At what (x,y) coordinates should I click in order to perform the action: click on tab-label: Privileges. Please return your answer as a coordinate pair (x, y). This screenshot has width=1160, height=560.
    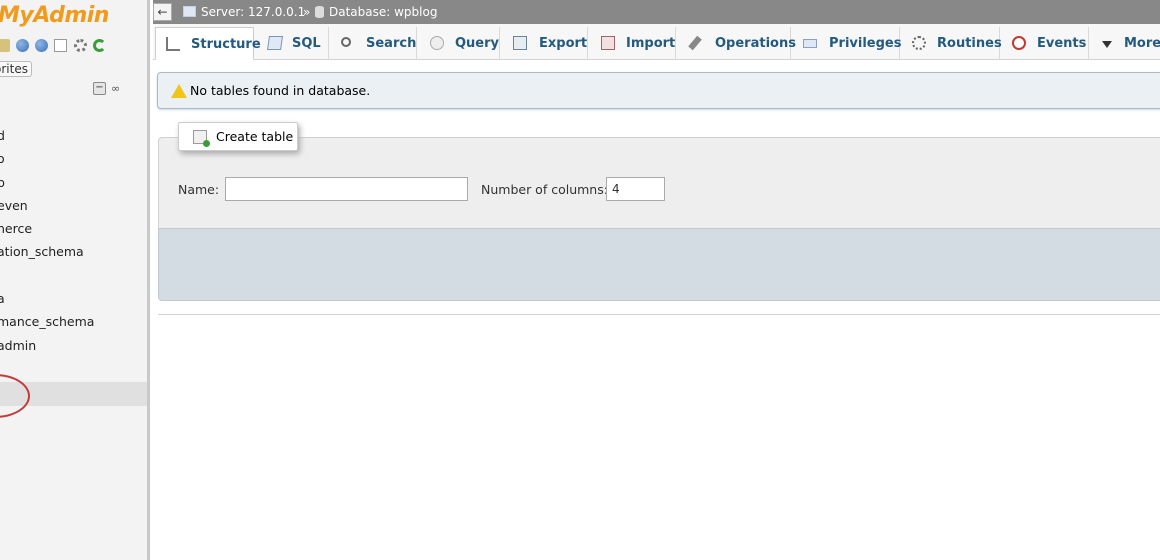
    Looking at the image, I should click on (865, 43).